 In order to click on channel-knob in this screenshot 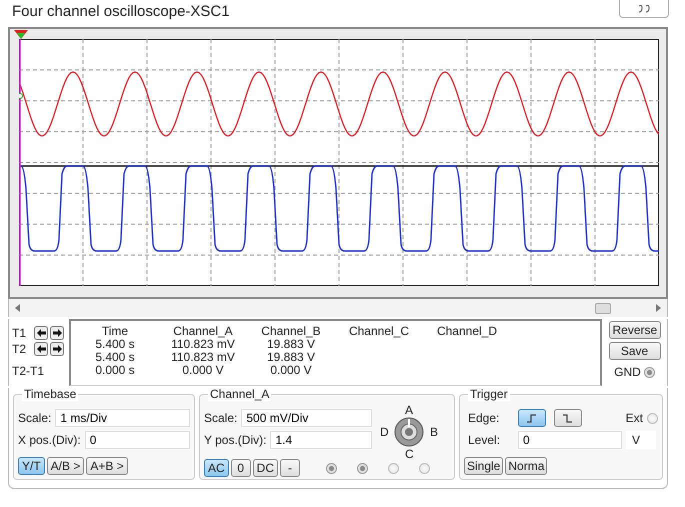, I will do `click(409, 432)`.